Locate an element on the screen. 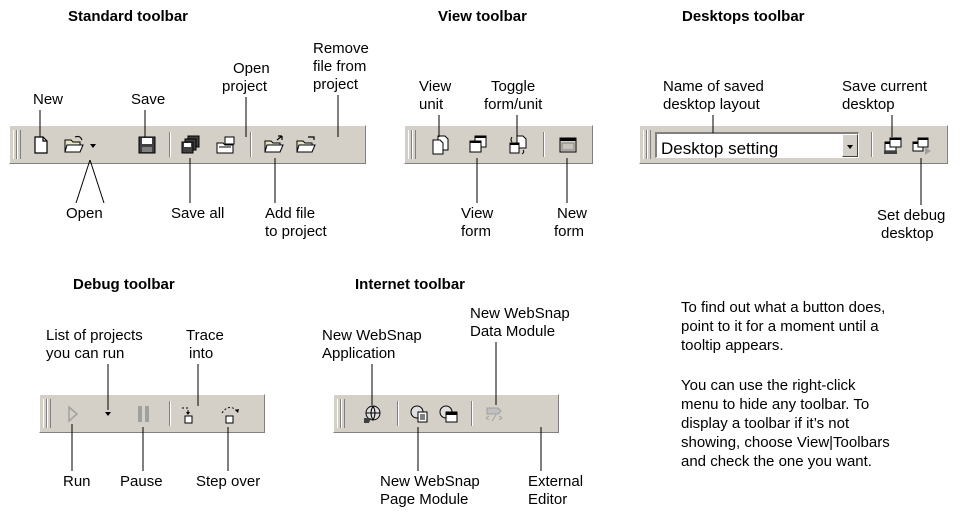 This screenshot has height=514, width=969. trace-into-button is located at coordinates (190, 414).